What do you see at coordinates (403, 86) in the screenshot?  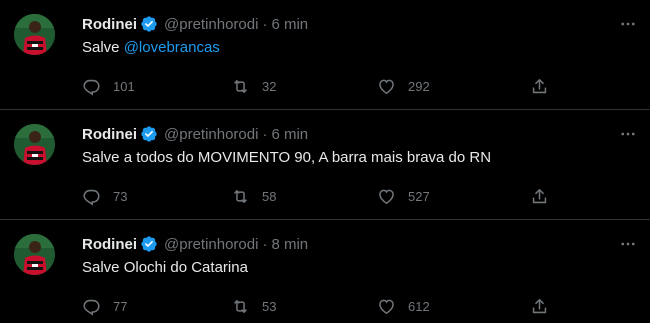 I see `like-button: 292` at bounding box center [403, 86].